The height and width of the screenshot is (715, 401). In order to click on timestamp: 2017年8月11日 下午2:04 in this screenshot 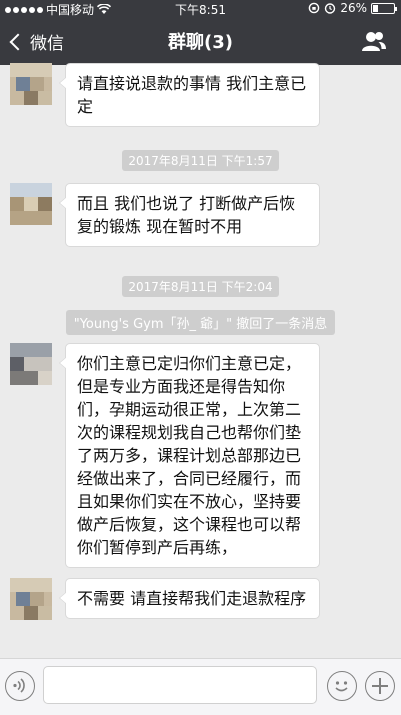, I will do `click(200, 286)`.